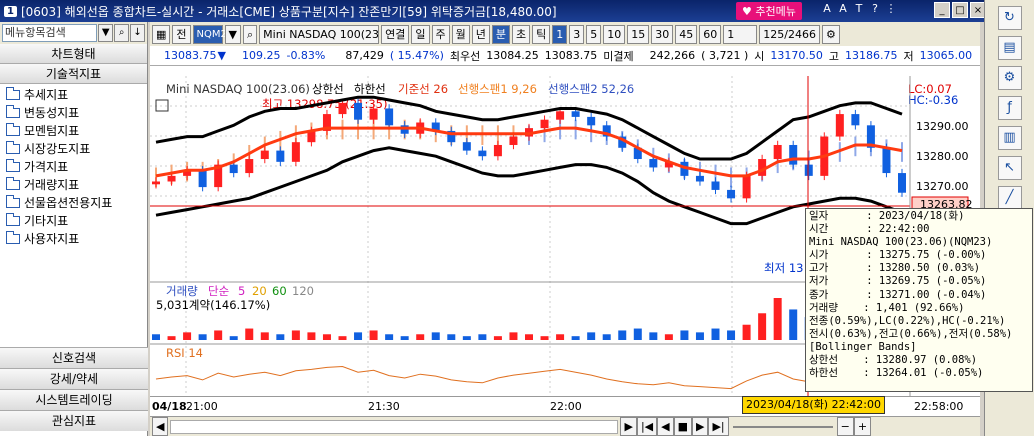  I want to click on volume-simple: 단순, so click(218, 291).